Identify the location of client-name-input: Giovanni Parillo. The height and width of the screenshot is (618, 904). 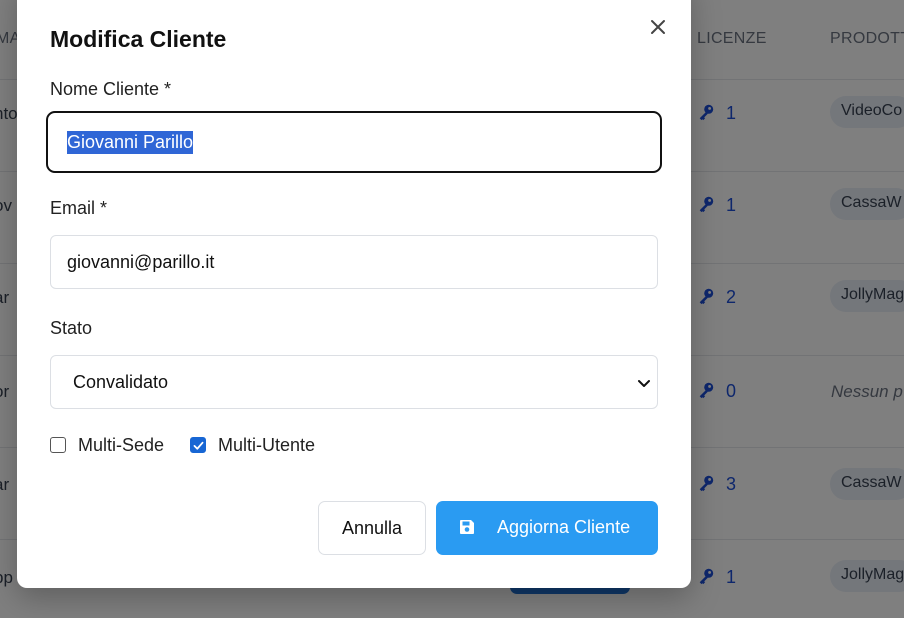
(354, 142).